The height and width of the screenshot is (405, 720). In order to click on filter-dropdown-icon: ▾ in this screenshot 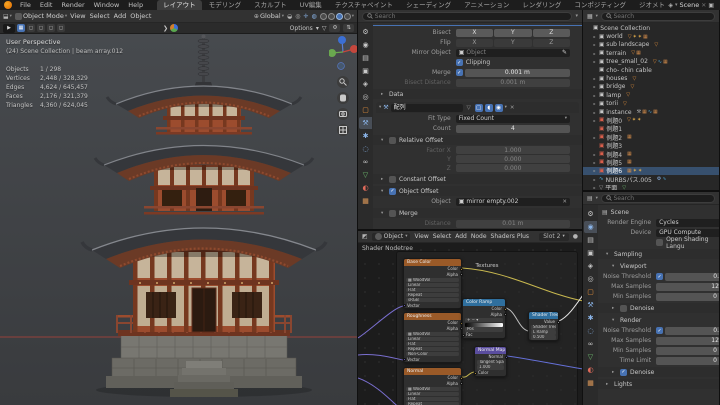, I will do `click(576, 16)`.